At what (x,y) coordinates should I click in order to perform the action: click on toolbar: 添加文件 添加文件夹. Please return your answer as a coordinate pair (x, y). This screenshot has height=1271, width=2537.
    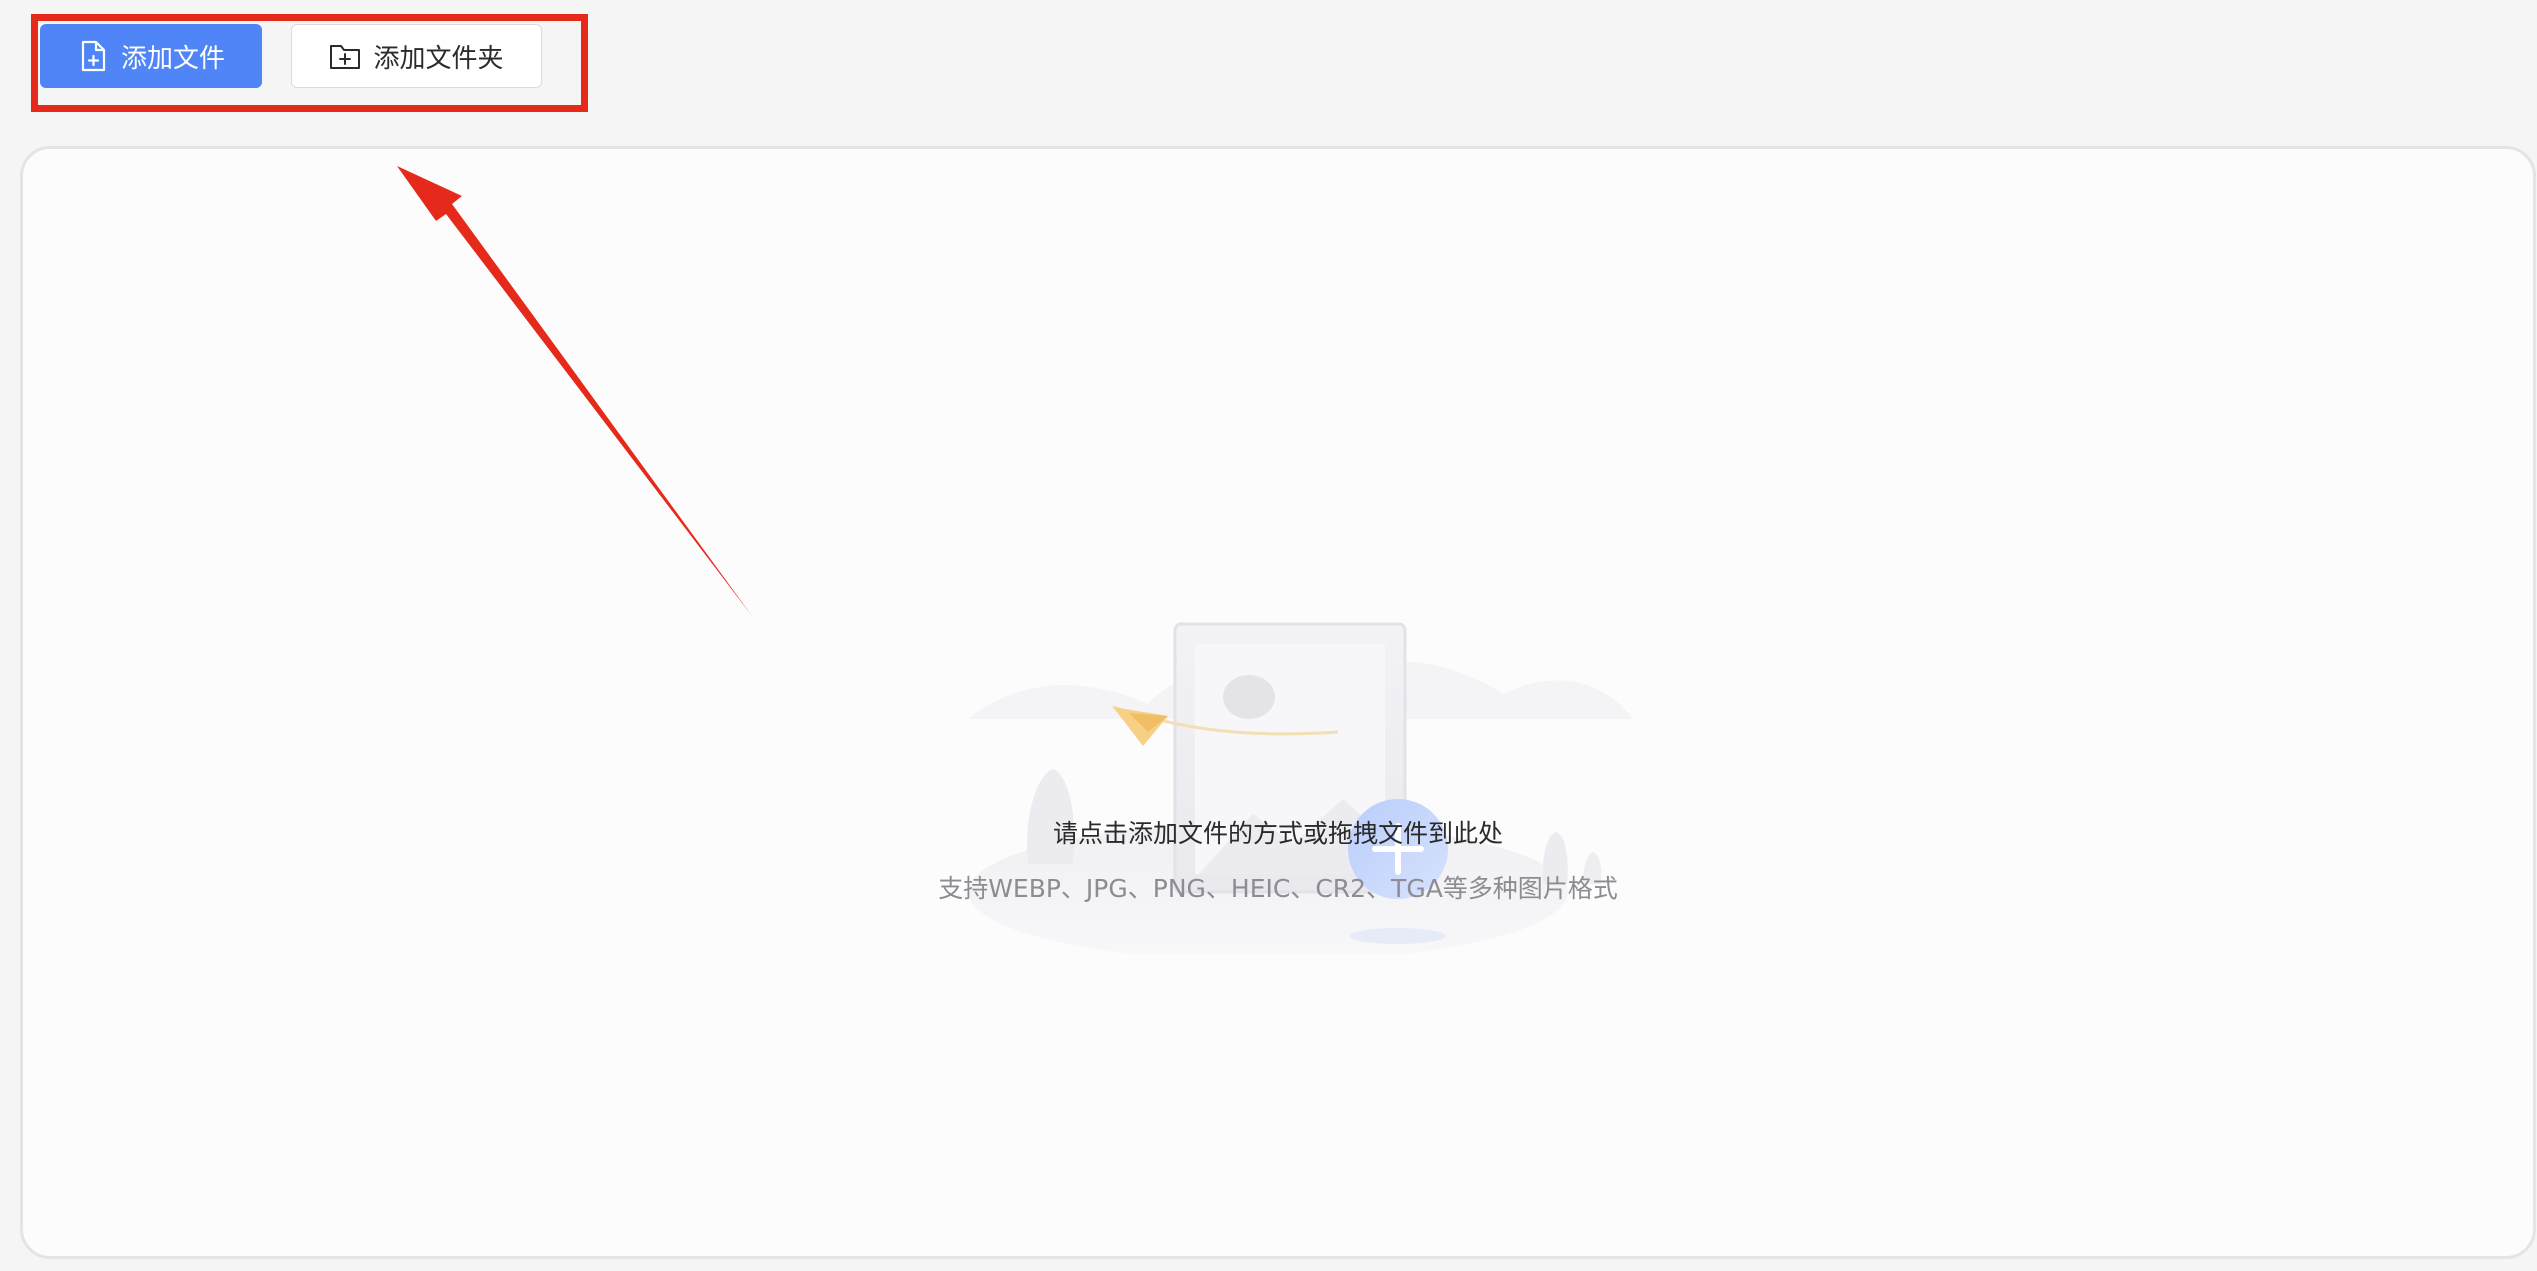
    Looking at the image, I should click on (291, 56).